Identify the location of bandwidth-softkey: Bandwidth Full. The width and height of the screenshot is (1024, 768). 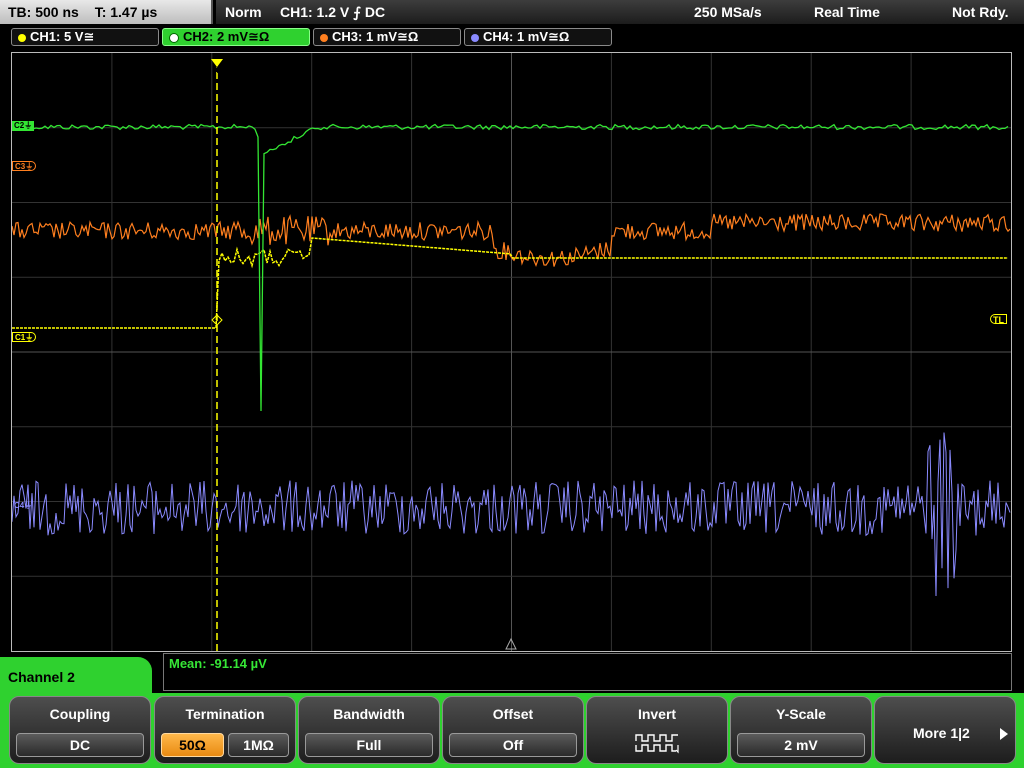
(369, 730).